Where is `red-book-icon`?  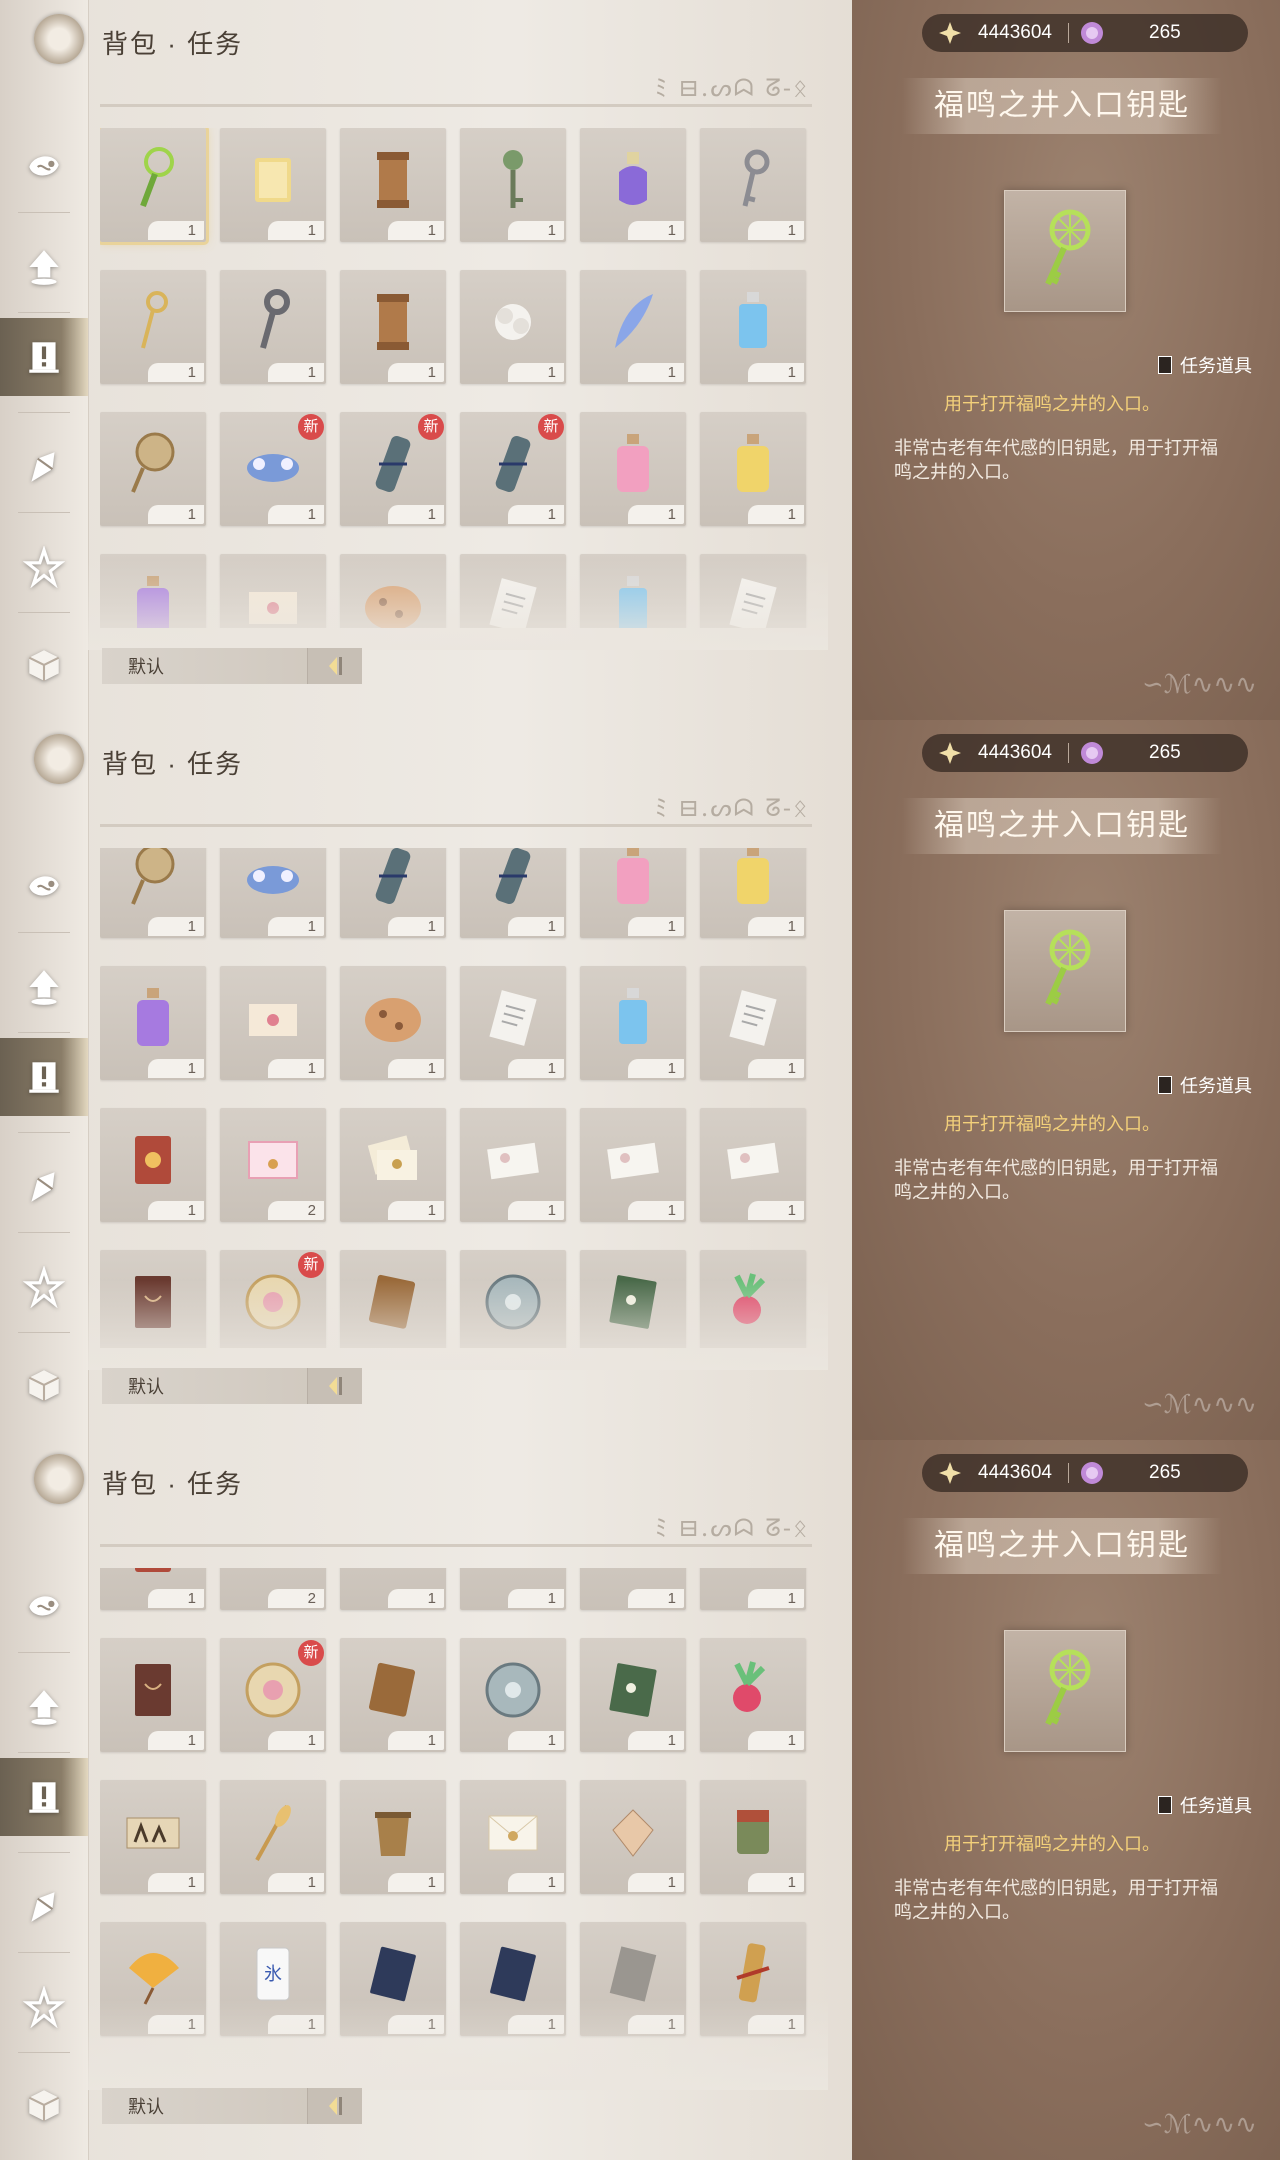
red-book-icon is located at coordinates (153, 1160).